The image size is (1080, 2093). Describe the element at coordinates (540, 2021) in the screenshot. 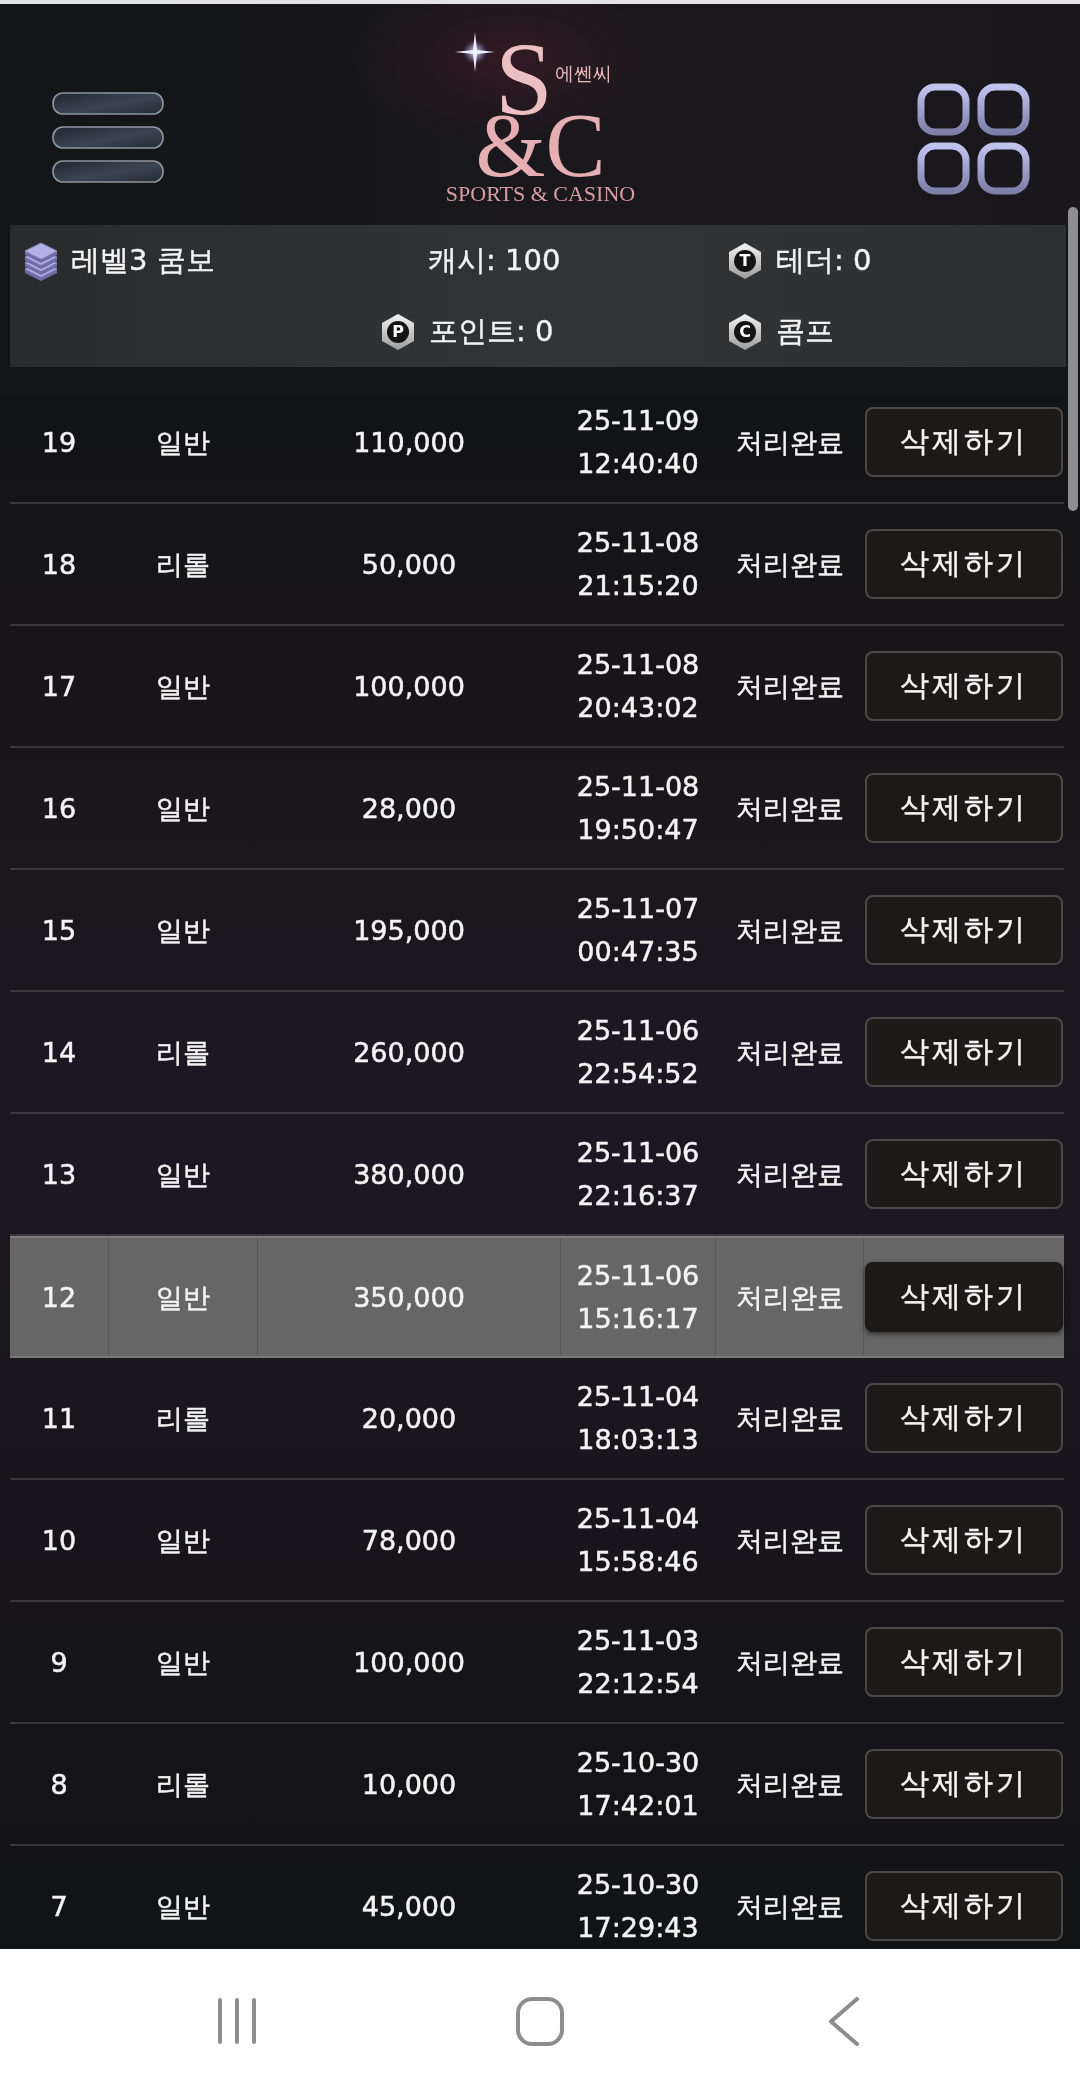

I see `home-icon` at that location.